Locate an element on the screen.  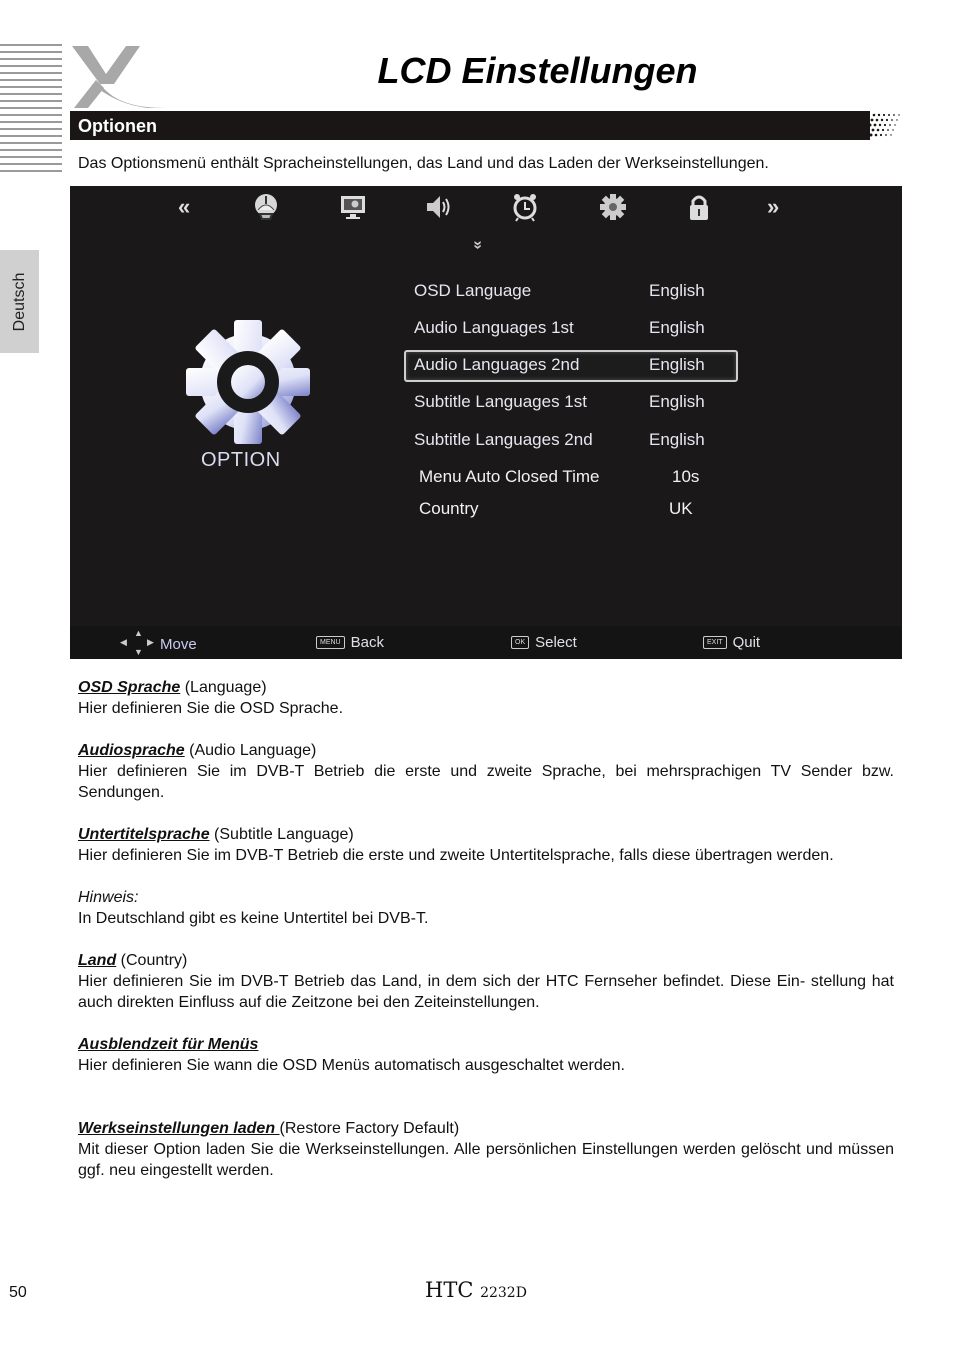
row-label: Audio Languages 1st is located at coordinates (494, 327).